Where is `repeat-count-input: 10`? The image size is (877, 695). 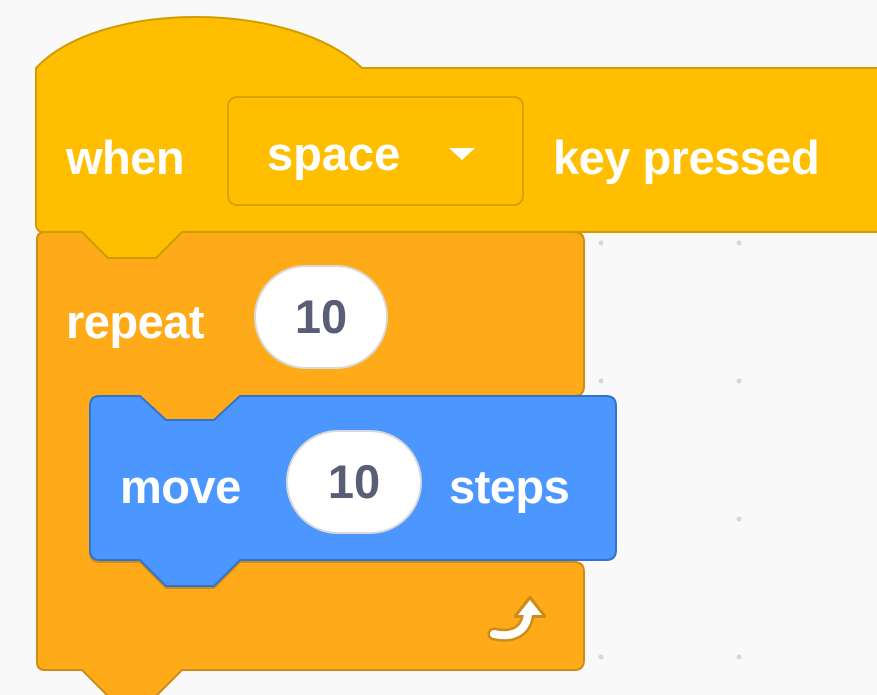 repeat-count-input: 10 is located at coordinates (321, 317).